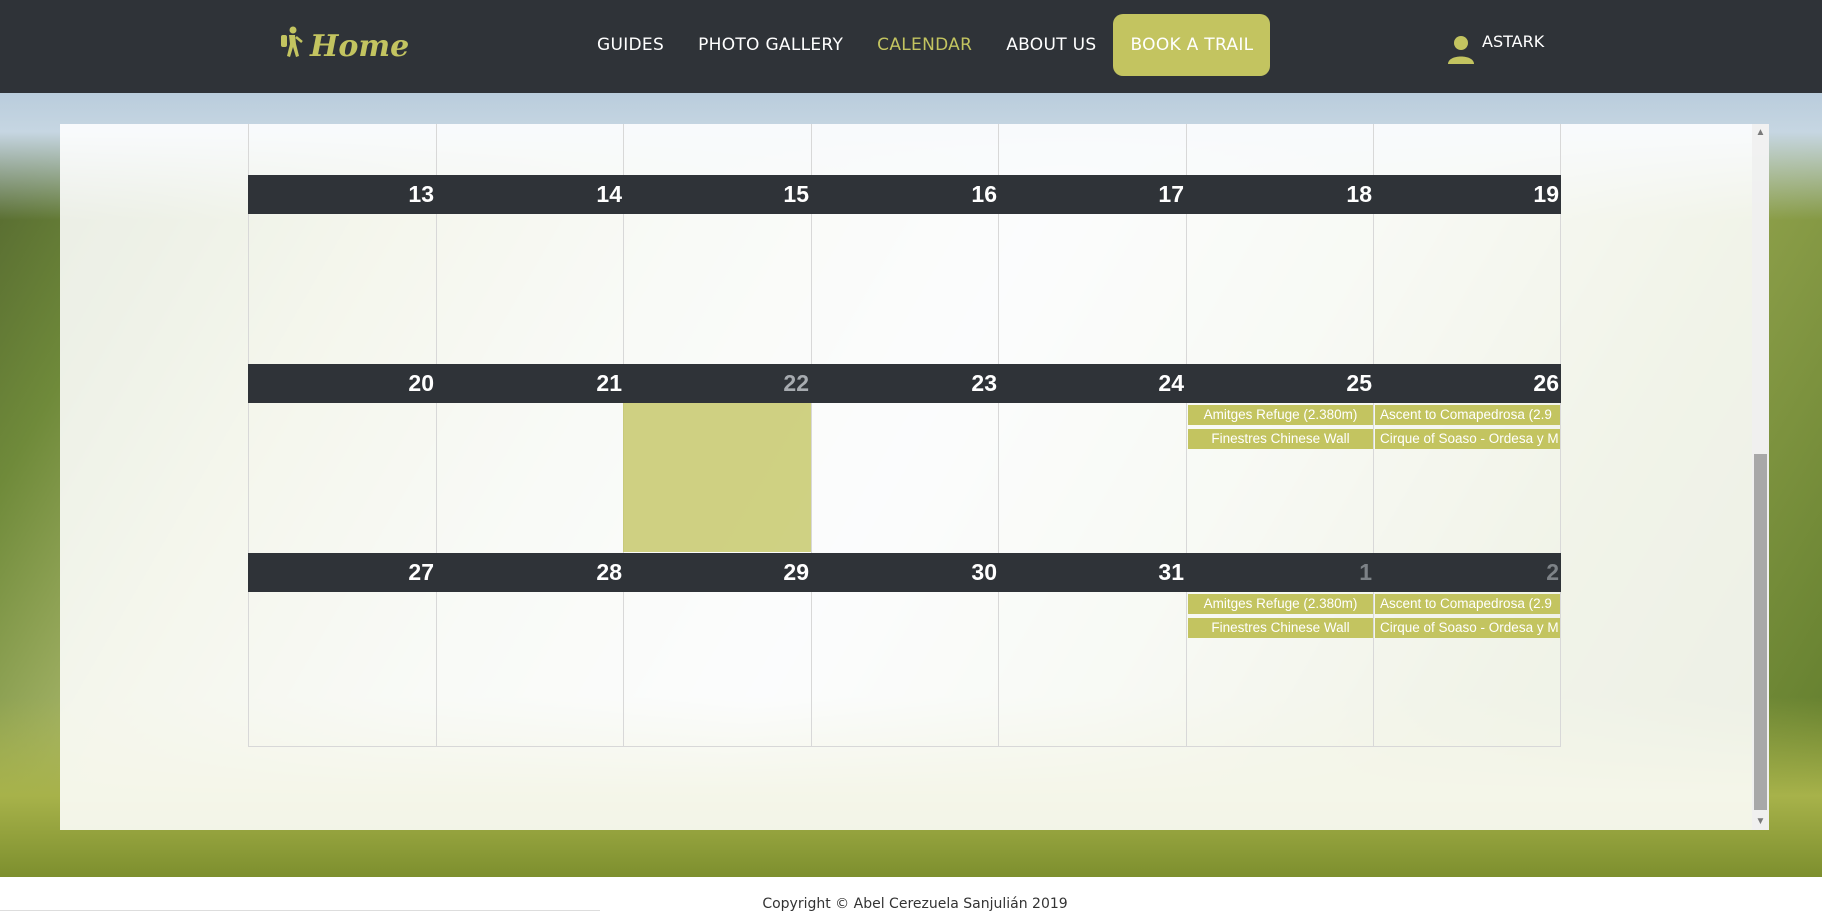 This screenshot has width=1822, height=915. Describe the element at coordinates (1760, 132) in the screenshot. I see `scroll-up-icon: ▲` at that location.